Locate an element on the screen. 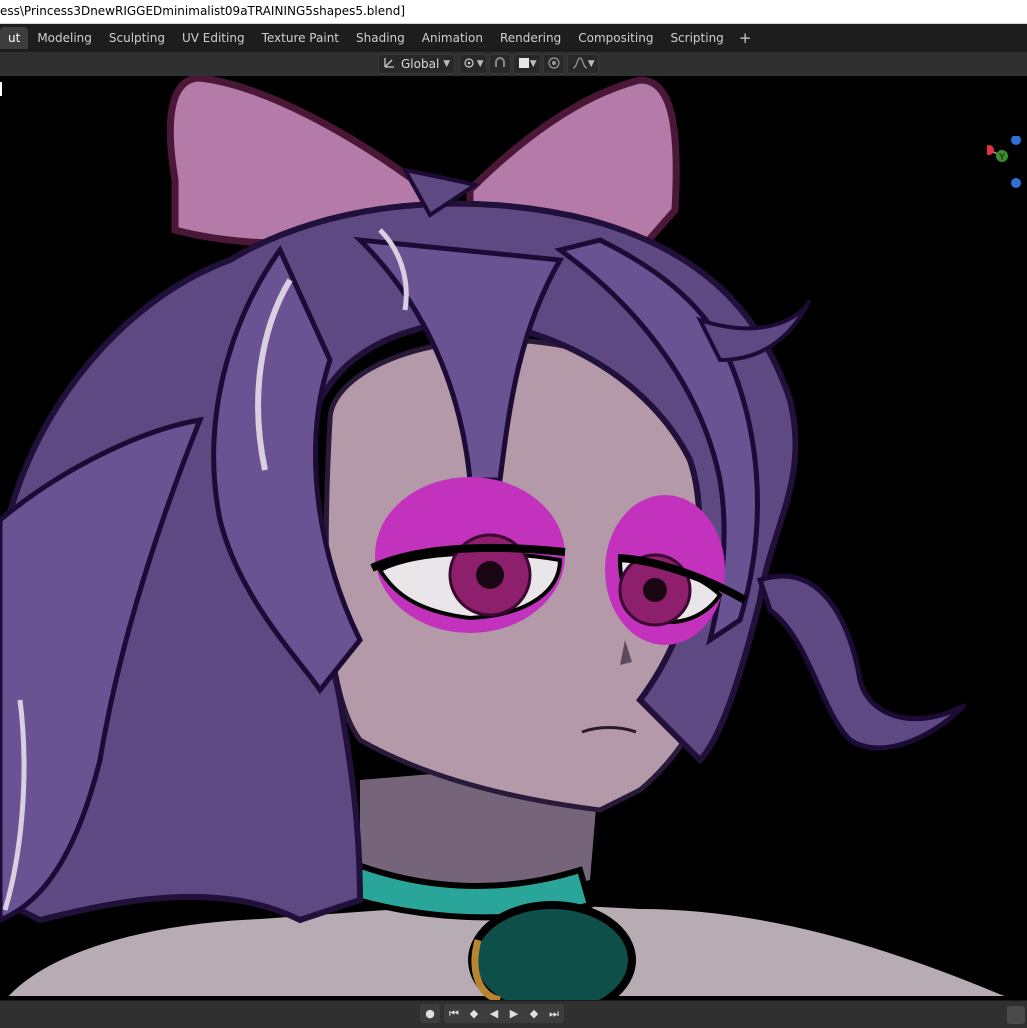 This screenshot has width=1027, height=1028. snap-icon is located at coordinates (500, 64).